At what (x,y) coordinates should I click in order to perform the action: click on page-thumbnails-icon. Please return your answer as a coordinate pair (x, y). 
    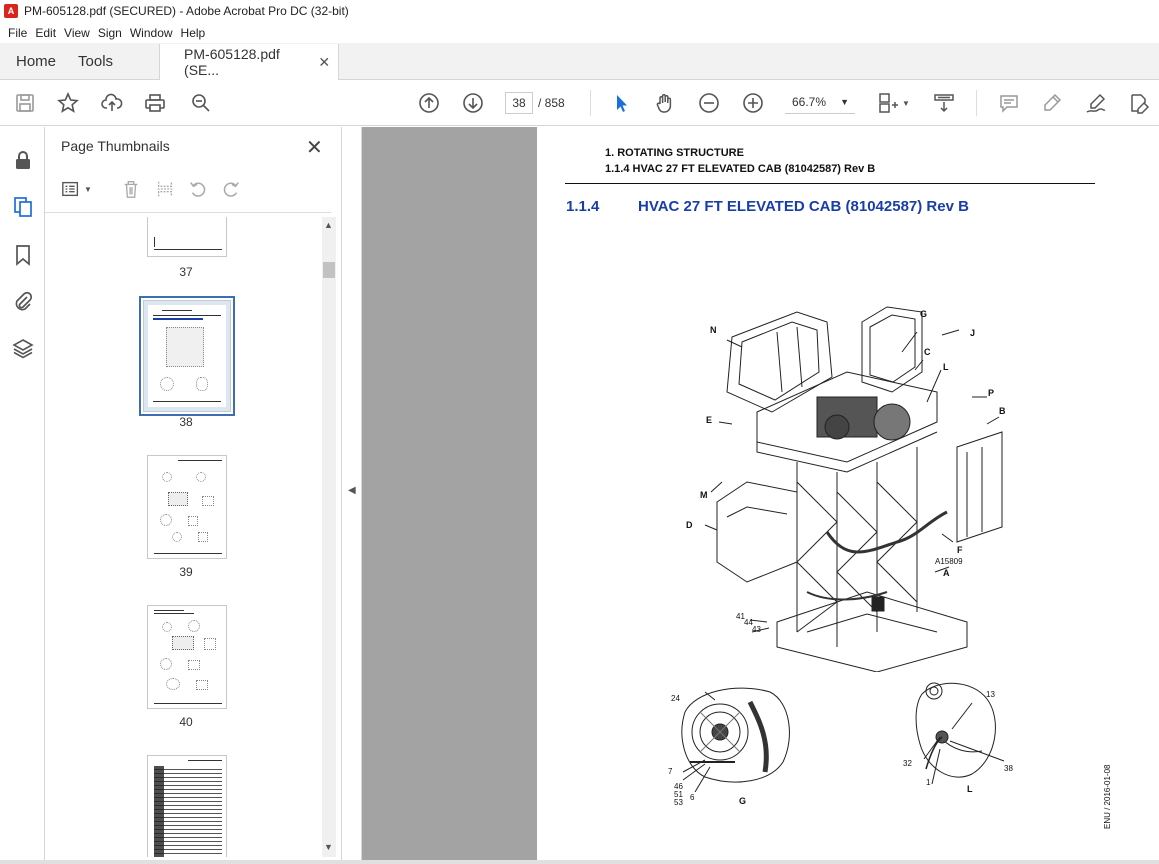
    Looking at the image, I should click on (23, 207).